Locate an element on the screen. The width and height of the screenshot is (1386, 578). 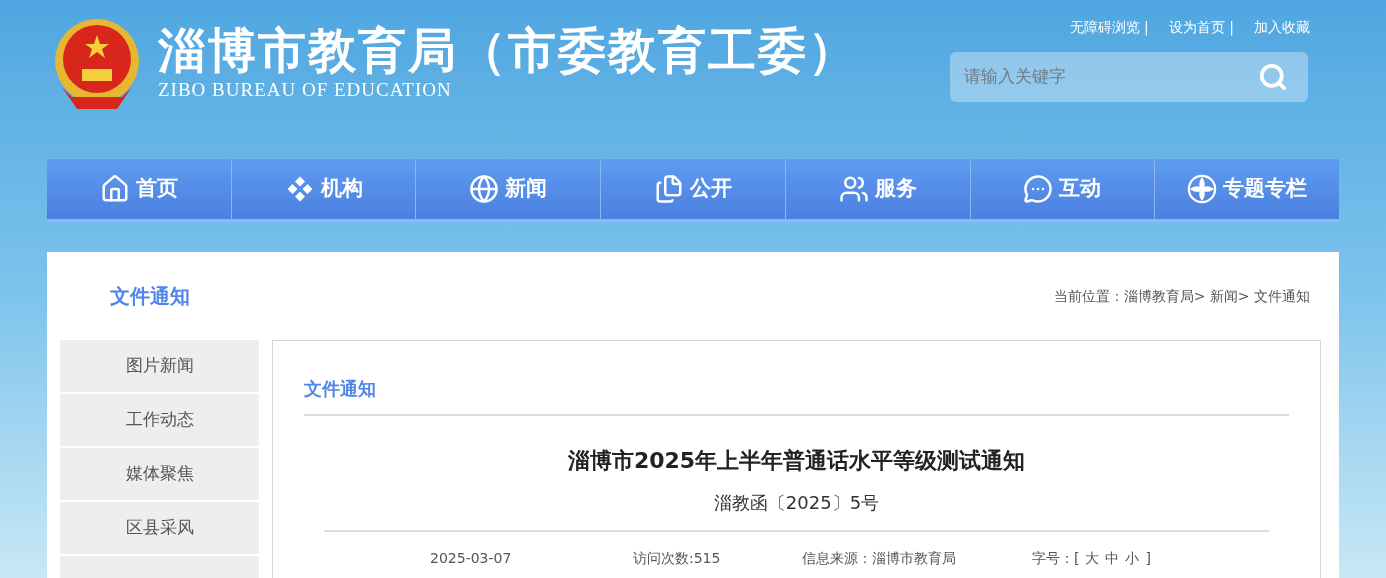
font-size-link: 中 is located at coordinates (1112, 558).